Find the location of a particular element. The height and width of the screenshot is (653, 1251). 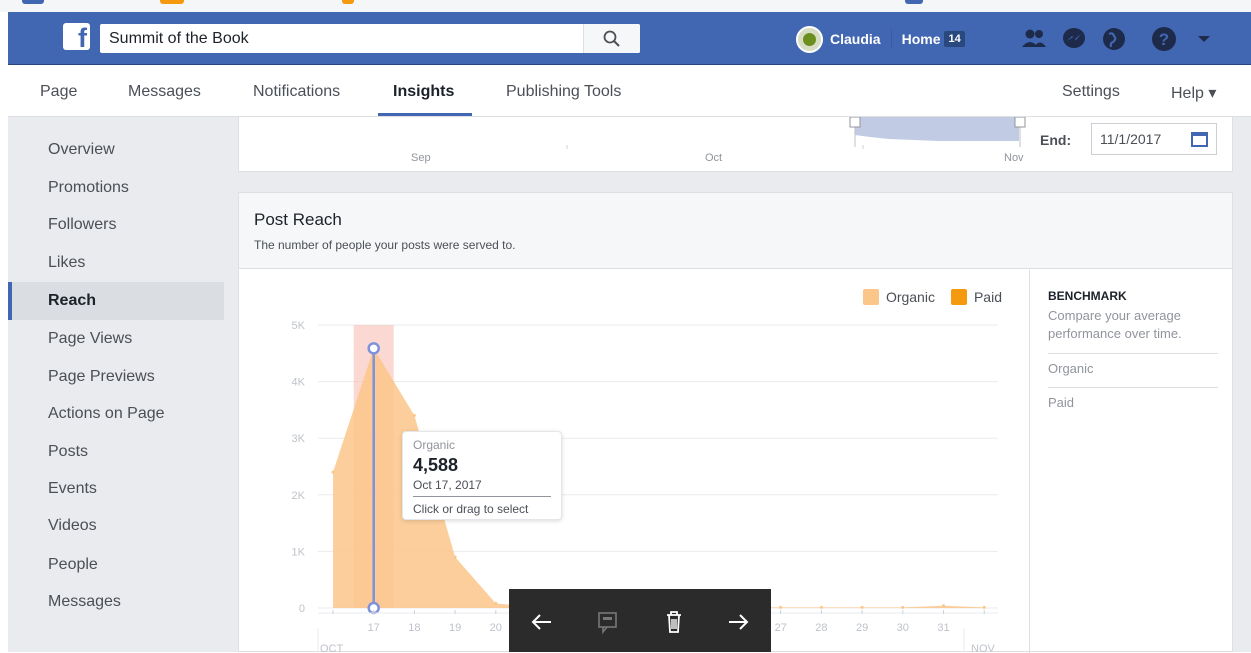

sidebar-item-followers: Followers is located at coordinates (116, 225).